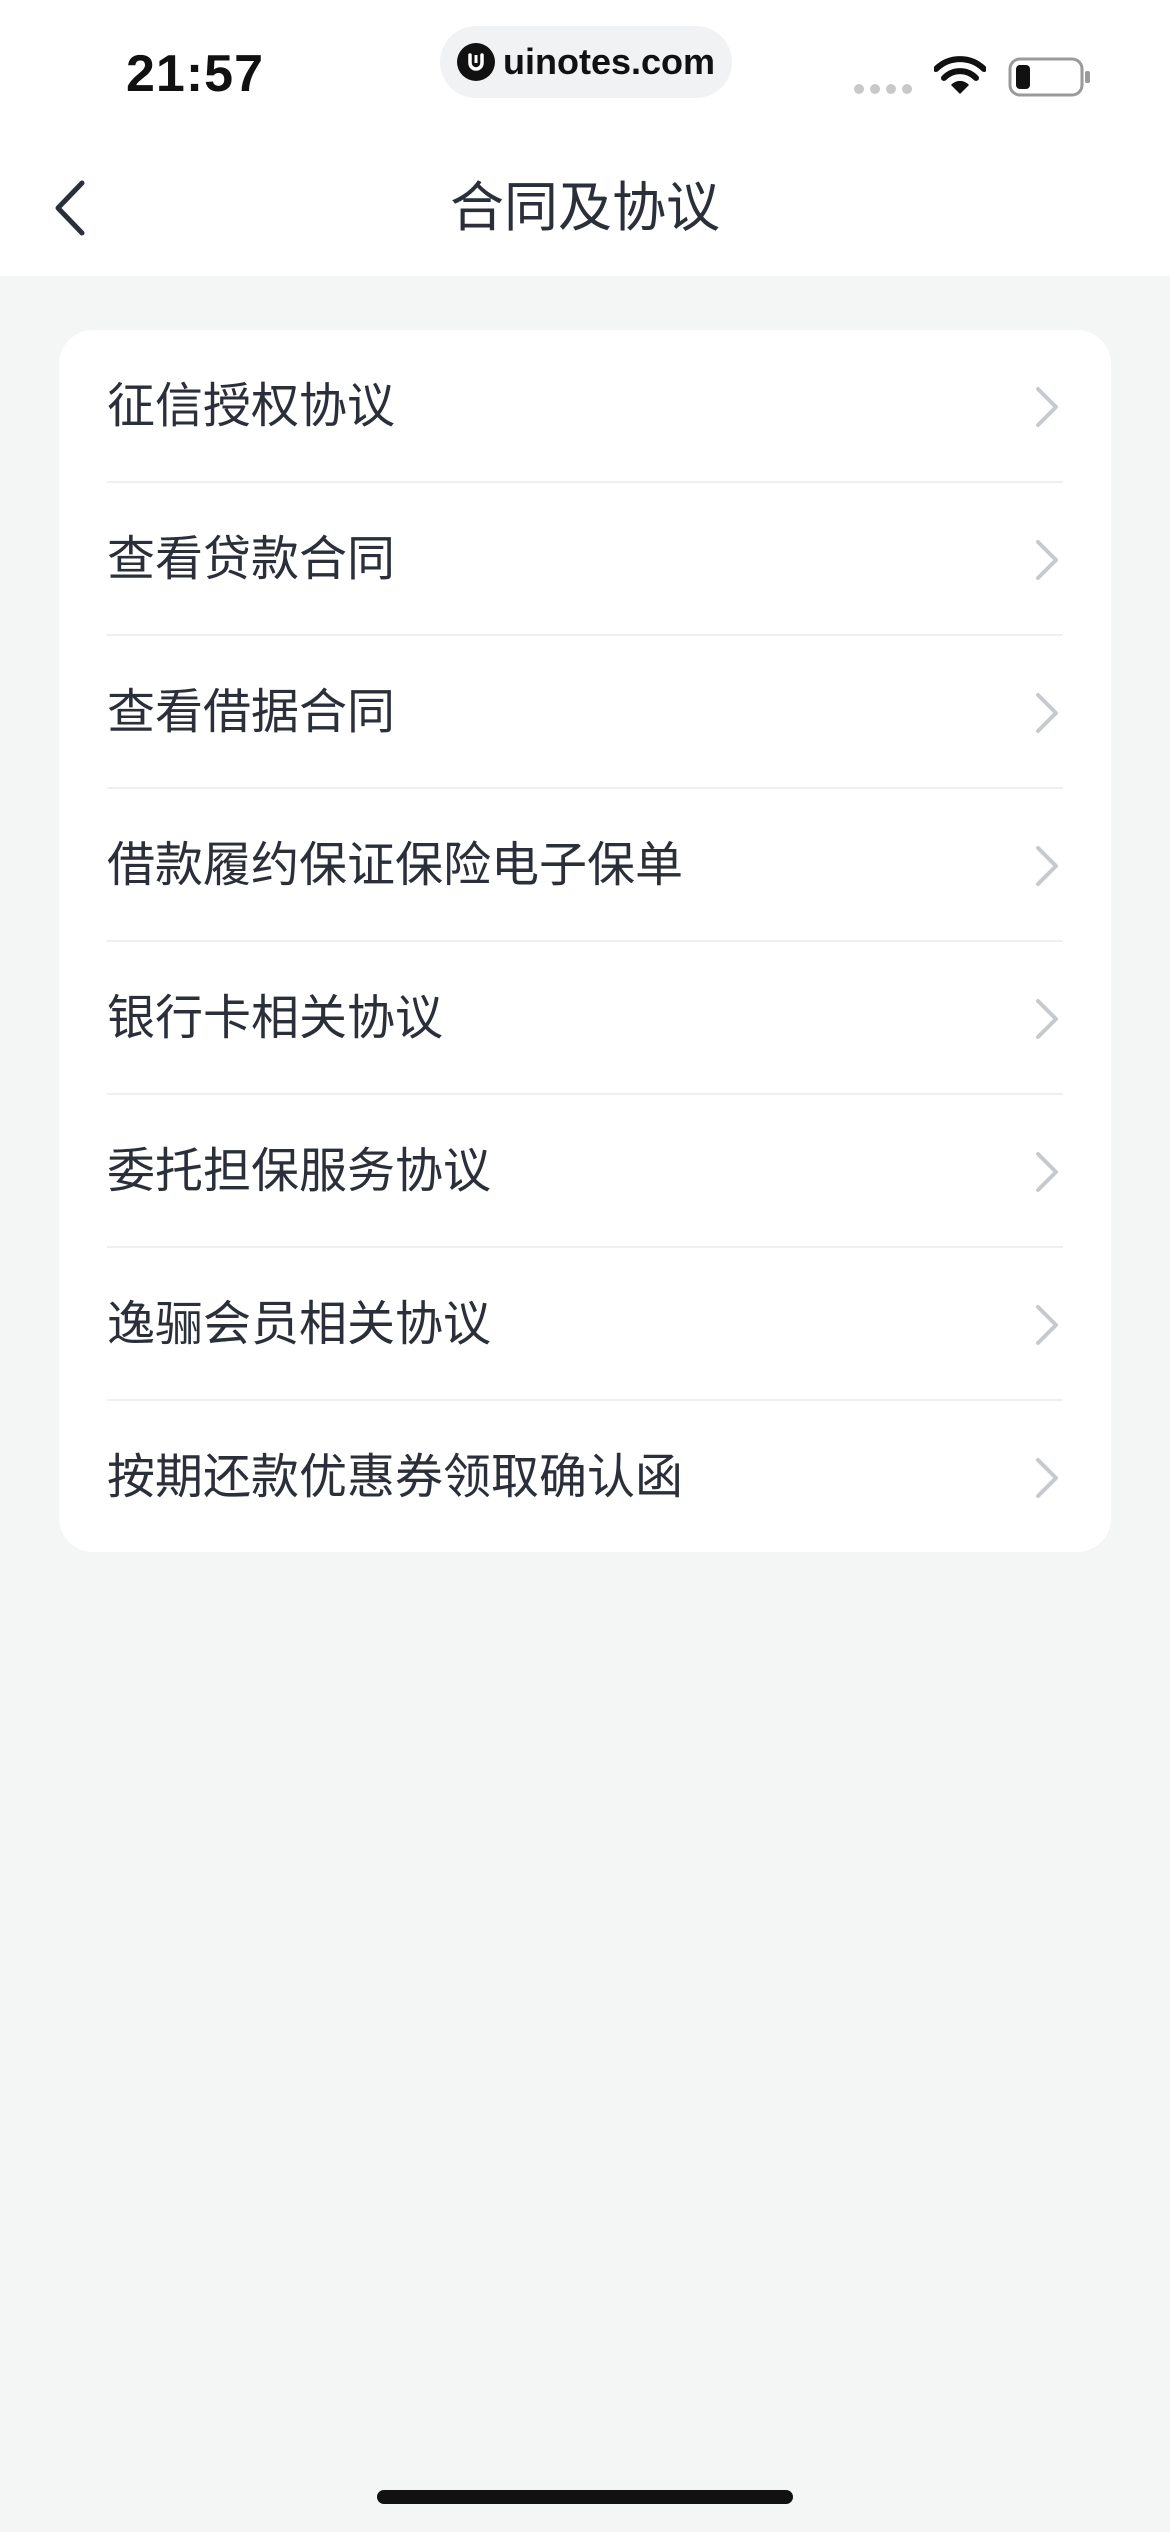 This screenshot has width=1170, height=2532. I want to click on list-item-credit-authorization: 征信授权协议, so click(585, 406).